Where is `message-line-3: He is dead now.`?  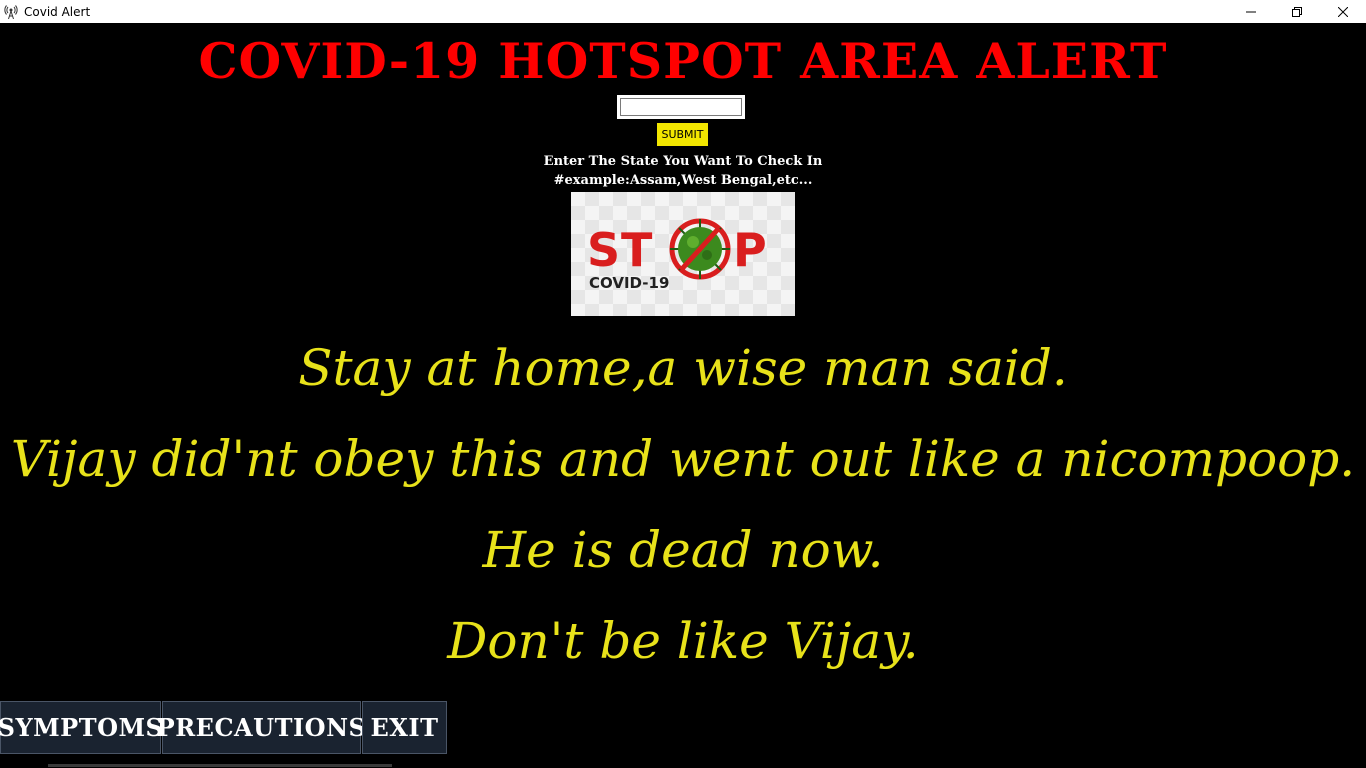 message-line-3: He is dead now. is located at coordinates (683, 550).